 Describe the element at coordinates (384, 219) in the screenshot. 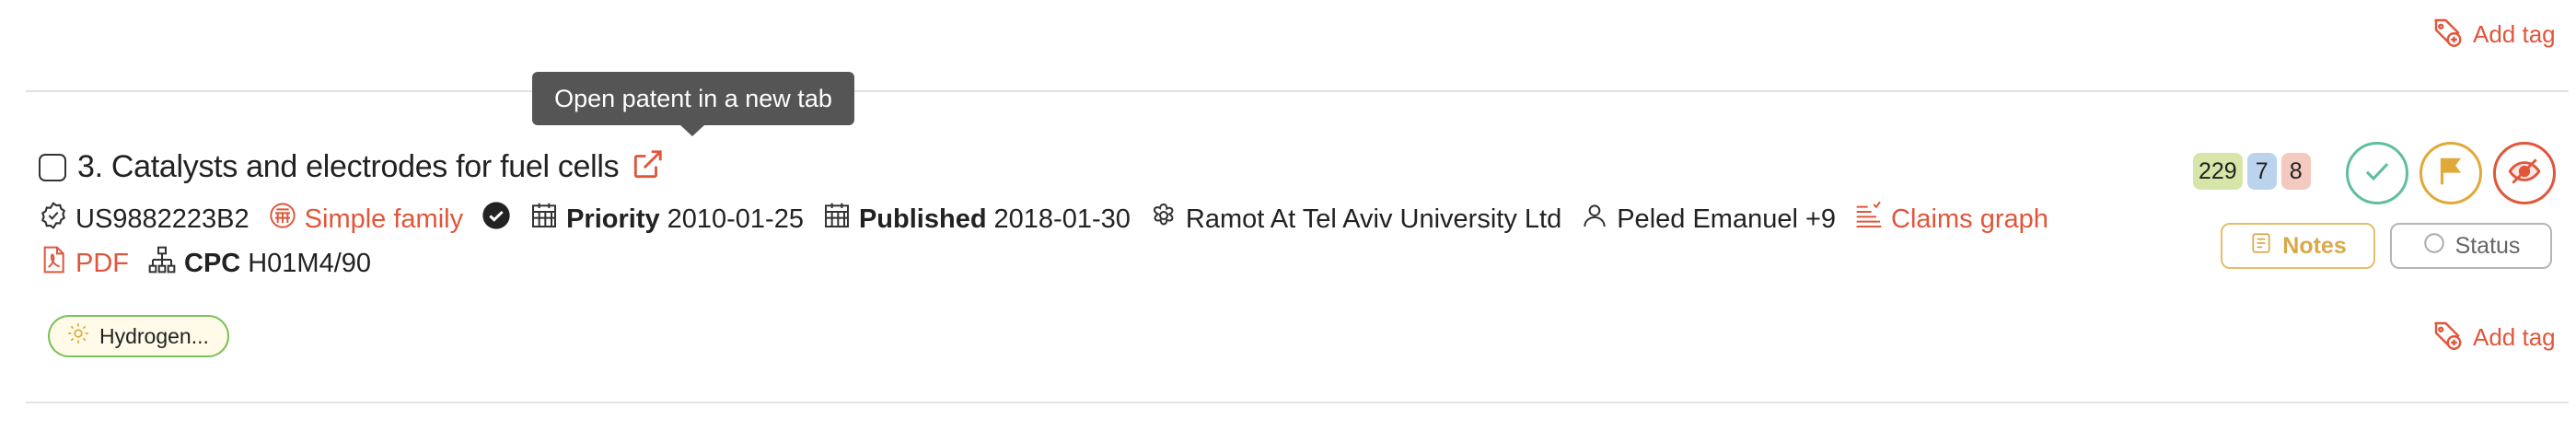

I see `simple-family-label: Simple family` at that location.